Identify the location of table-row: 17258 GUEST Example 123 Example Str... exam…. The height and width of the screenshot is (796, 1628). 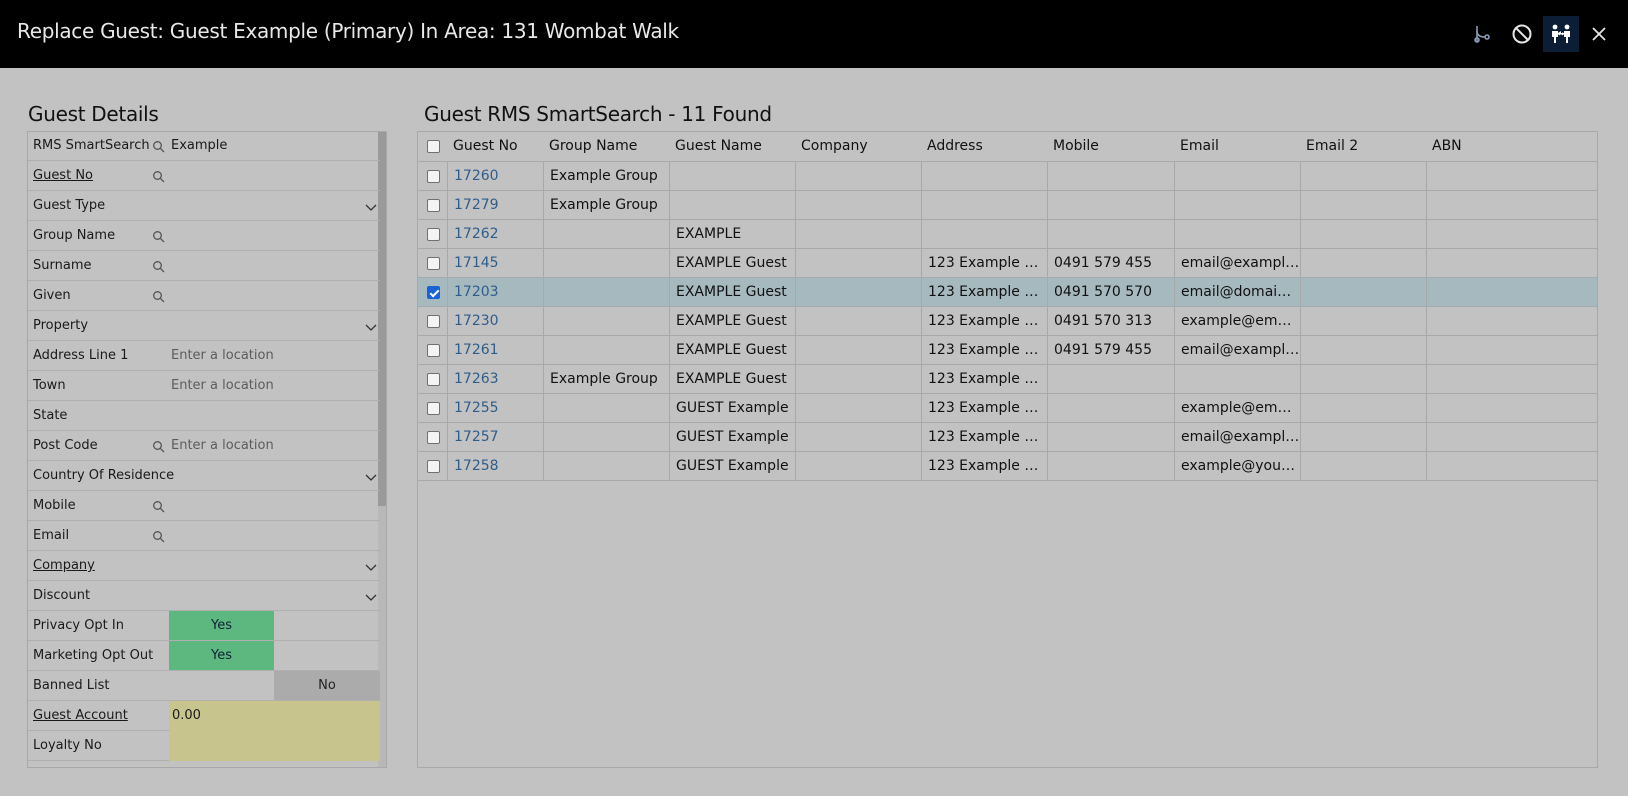
(1007, 466).